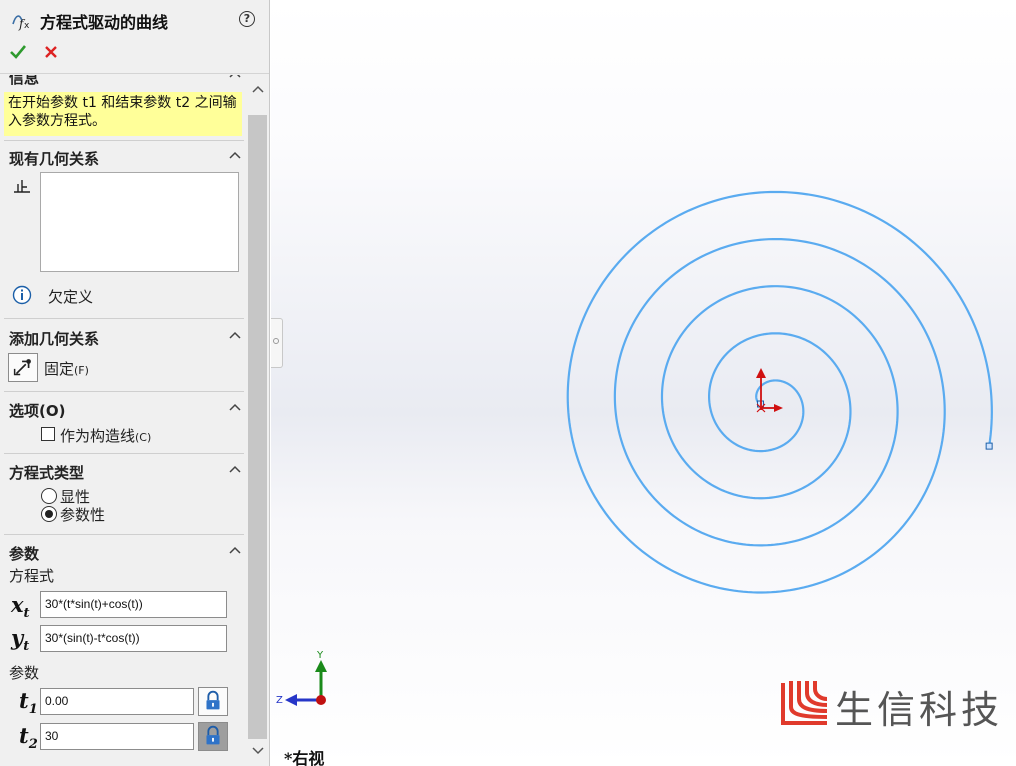 The height and width of the screenshot is (766, 1016). I want to click on equation-label: 方程式, so click(32, 576).